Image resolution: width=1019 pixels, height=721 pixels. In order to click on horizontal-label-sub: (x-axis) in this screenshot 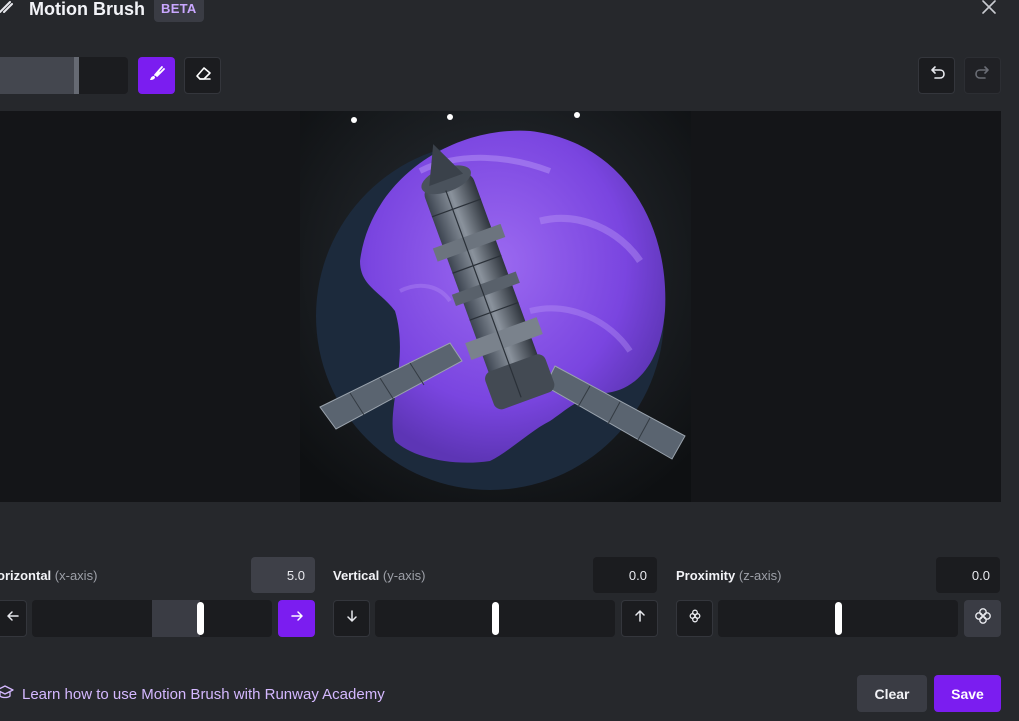, I will do `click(76, 575)`.